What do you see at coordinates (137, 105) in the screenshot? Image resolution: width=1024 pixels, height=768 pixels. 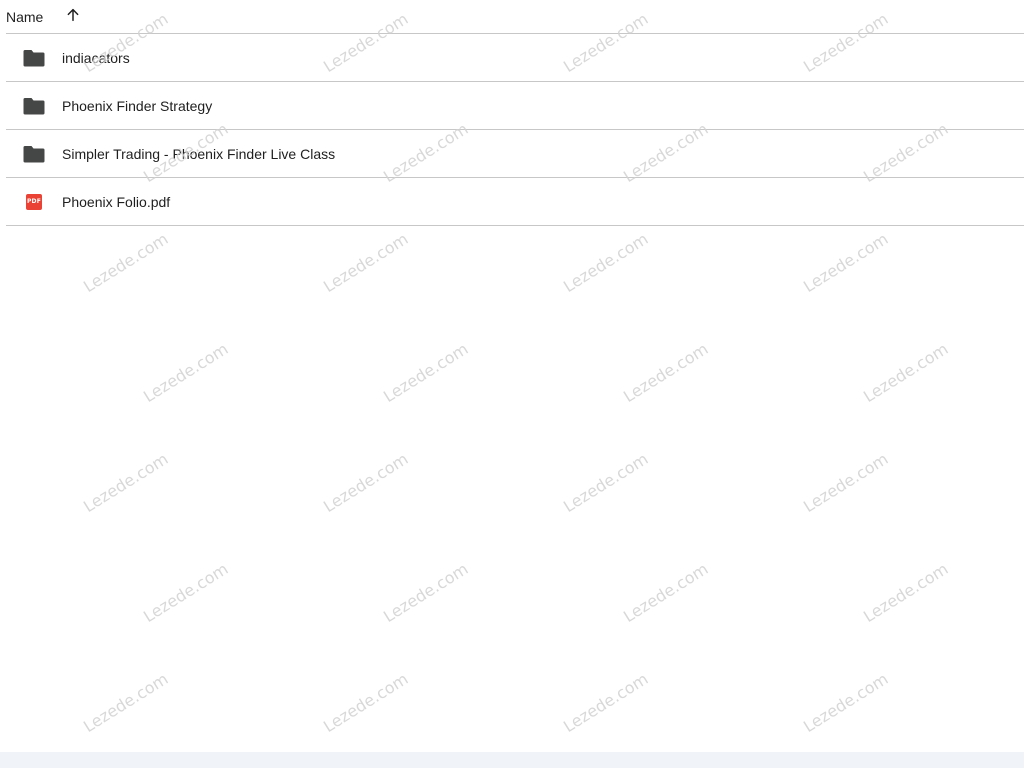 I see `file-name: Phoenix Finder Strategy` at bounding box center [137, 105].